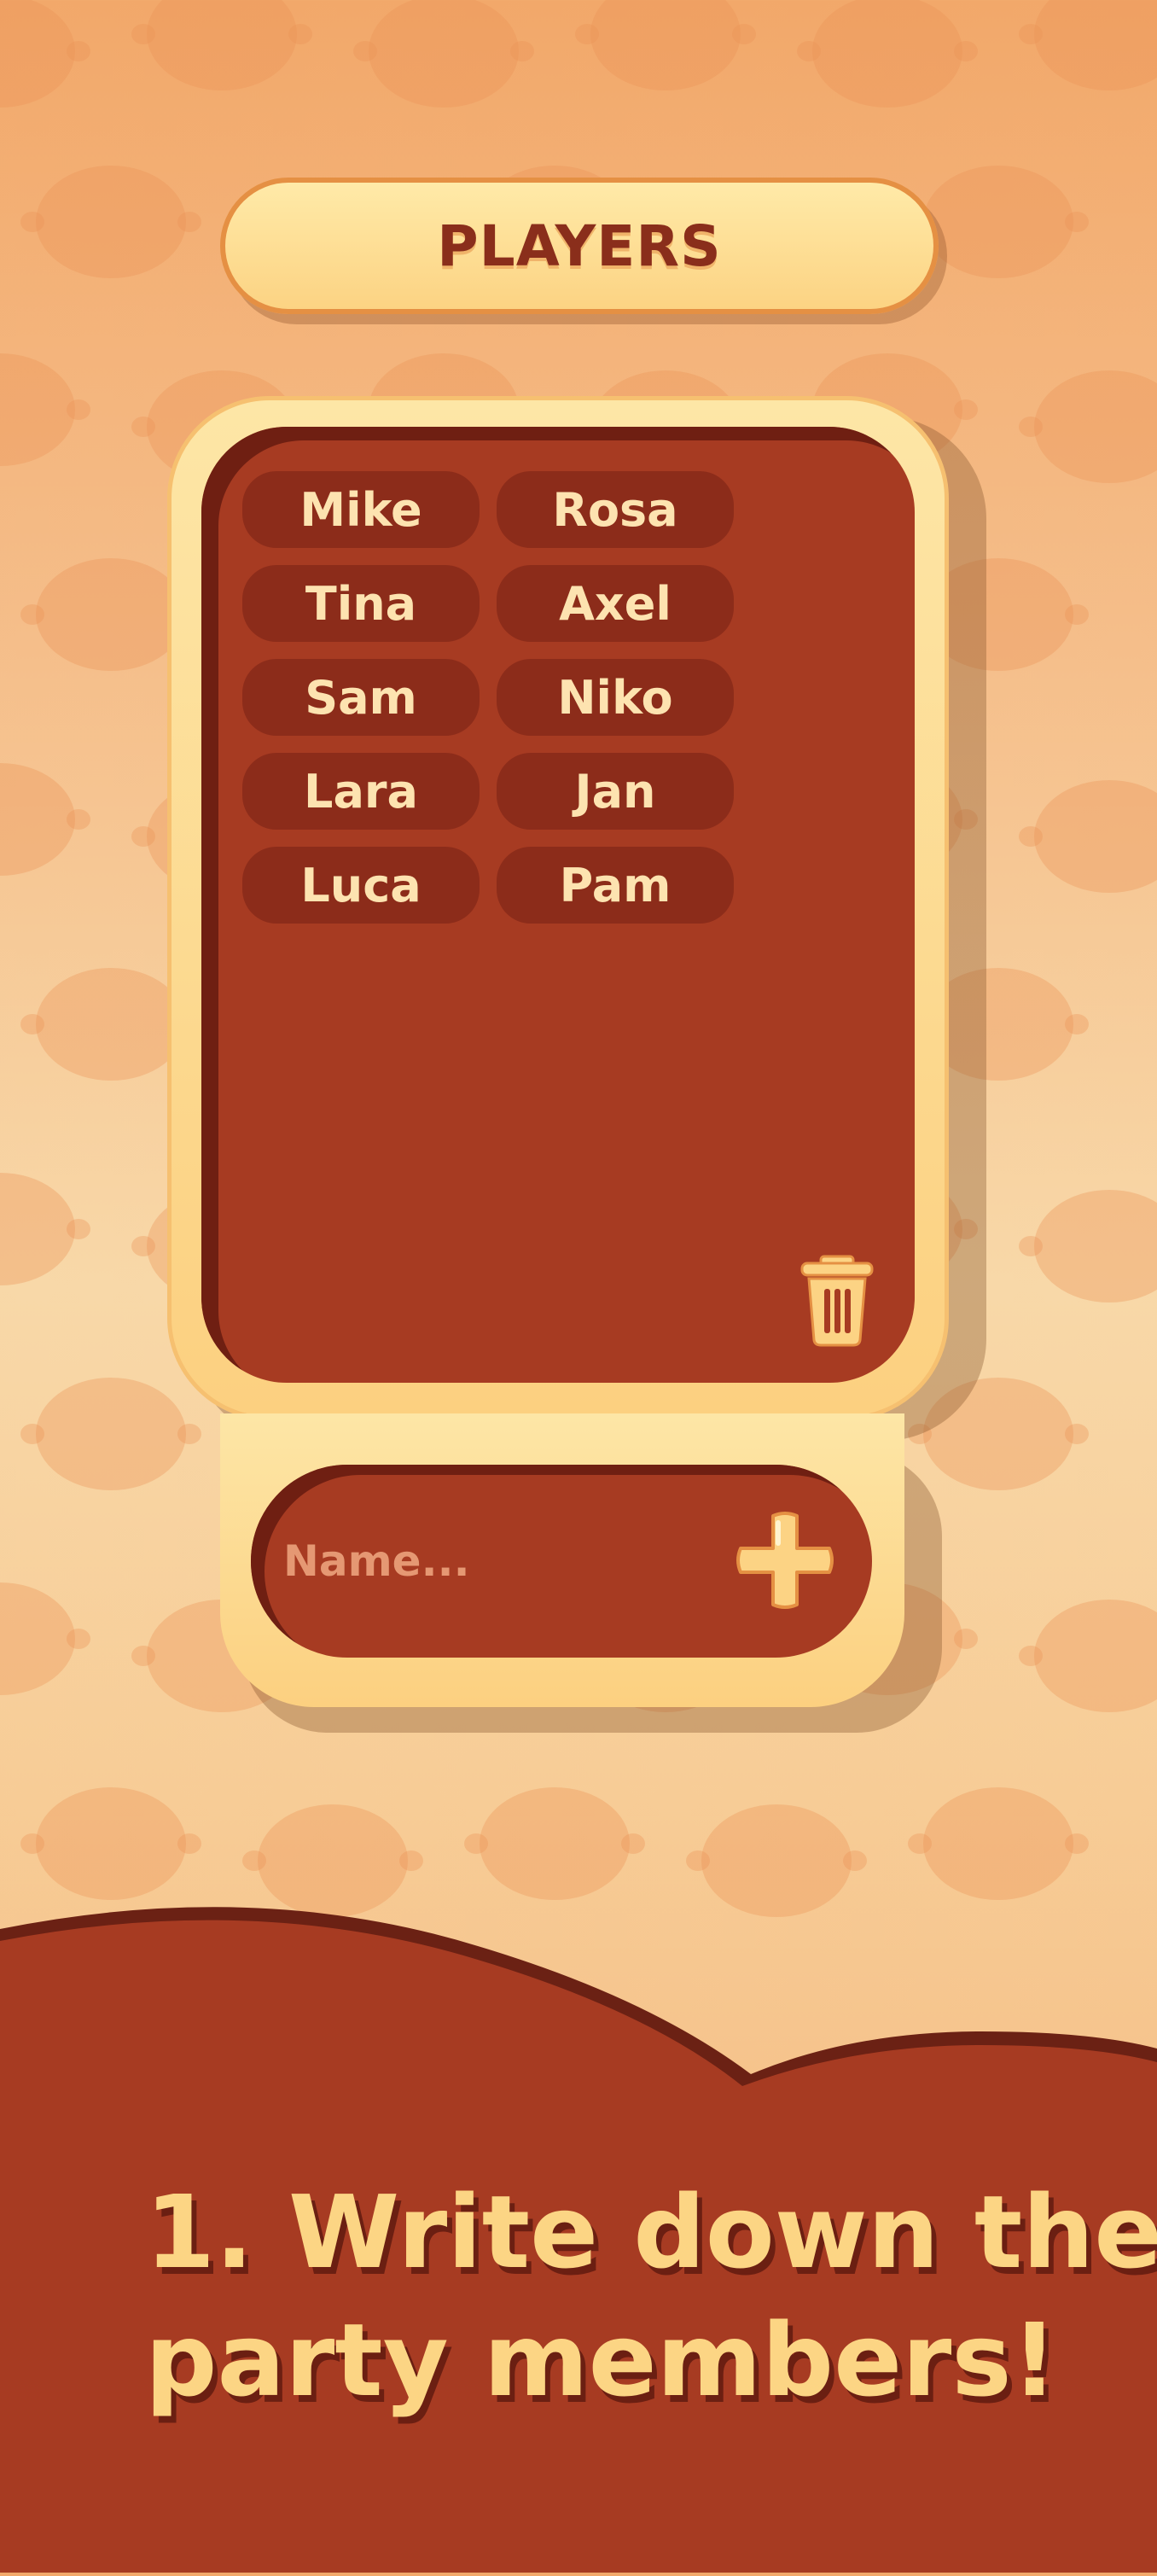 Image resolution: width=1157 pixels, height=2576 pixels. What do you see at coordinates (361, 603) in the screenshot?
I see `player-chip: Tina` at bounding box center [361, 603].